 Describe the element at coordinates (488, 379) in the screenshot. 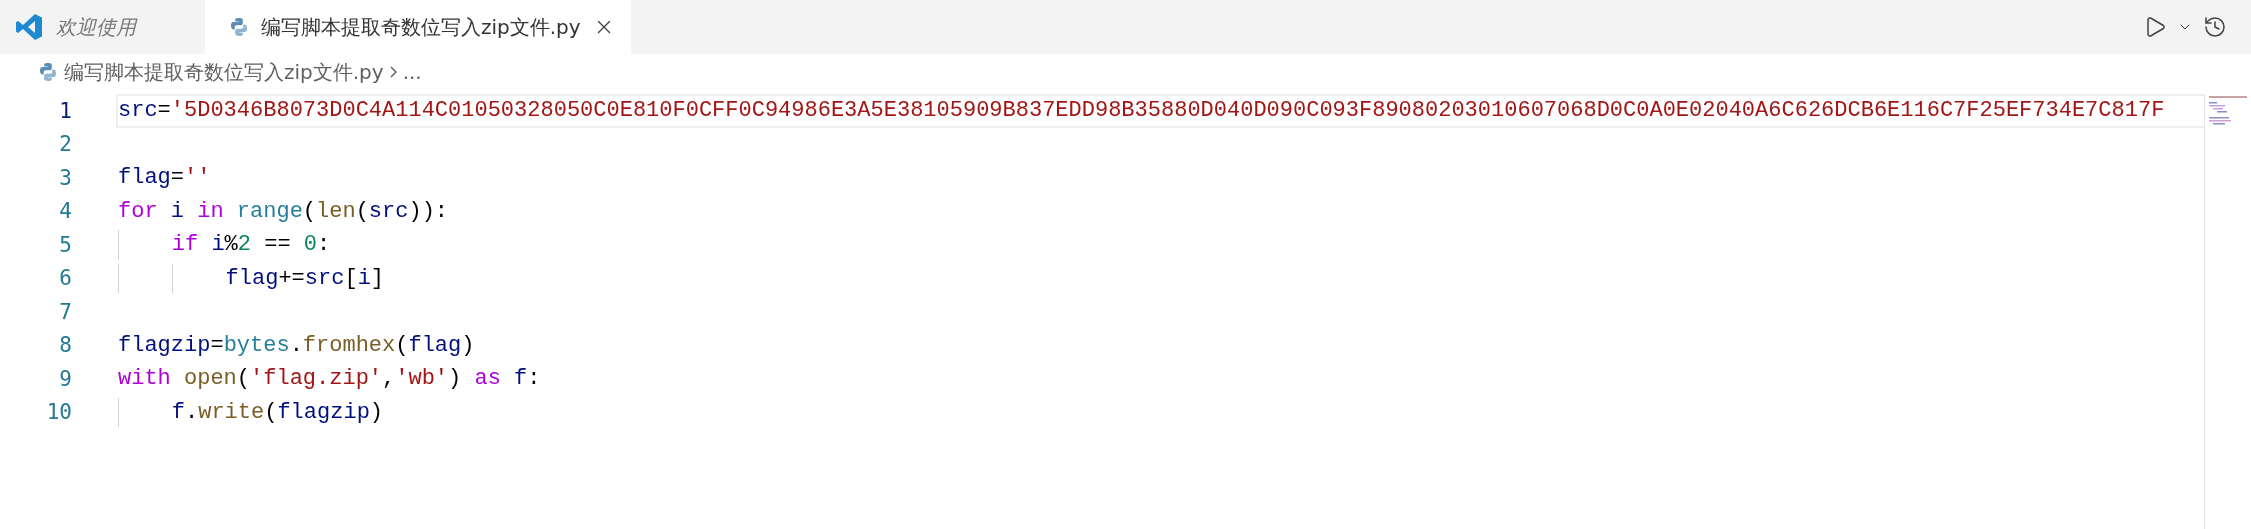

I see `code-token: as` at that location.